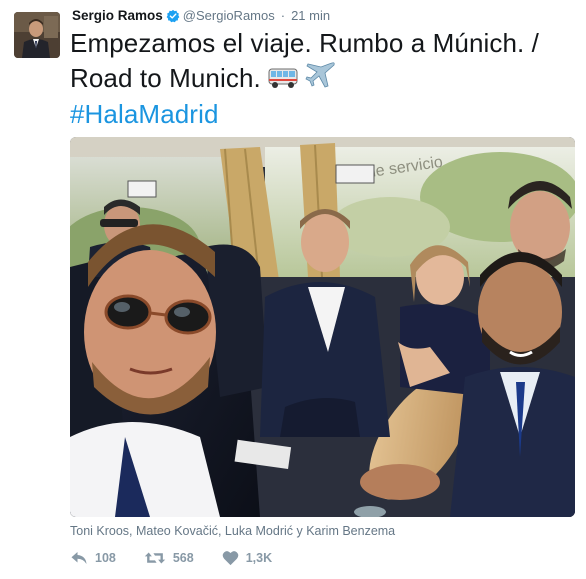 This screenshot has width=586, height=579. I want to click on retweet-button: 568, so click(169, 558).